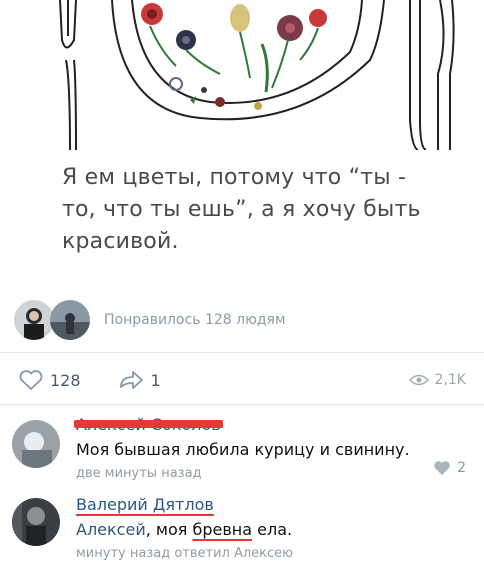  Describe the element at coordinates (450, 380) in the screenshot. I see `views-count: 2,1K` at that location.